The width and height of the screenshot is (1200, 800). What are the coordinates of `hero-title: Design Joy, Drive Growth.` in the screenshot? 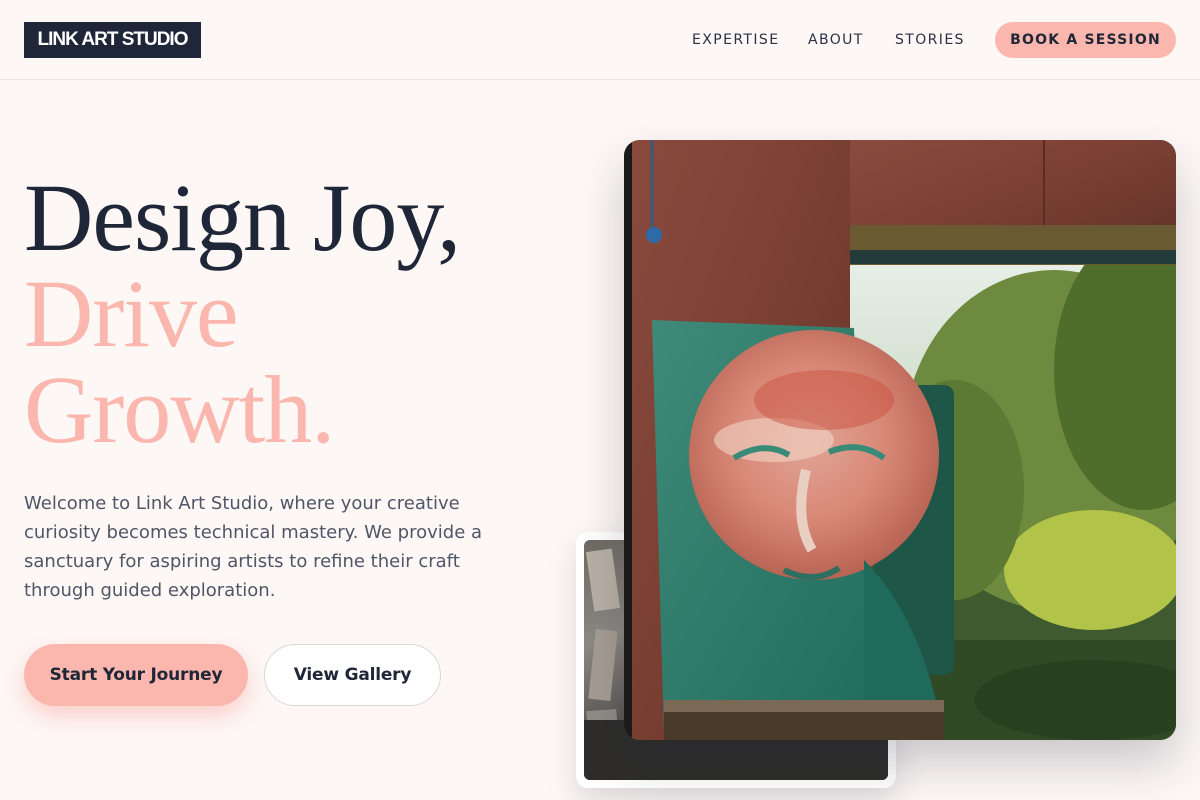 It's located at (242, 313).